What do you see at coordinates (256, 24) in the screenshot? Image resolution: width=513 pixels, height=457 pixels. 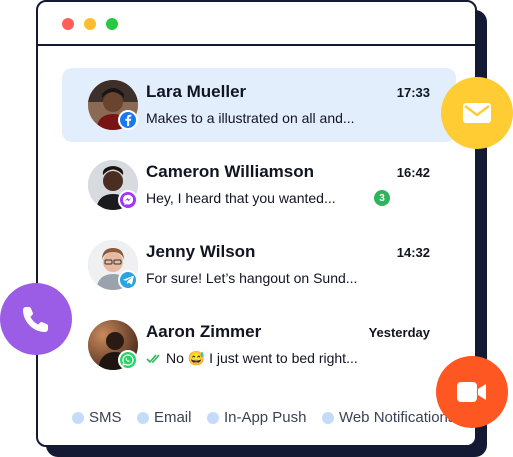 I see `title-bar` at bounding box center [256, 24].